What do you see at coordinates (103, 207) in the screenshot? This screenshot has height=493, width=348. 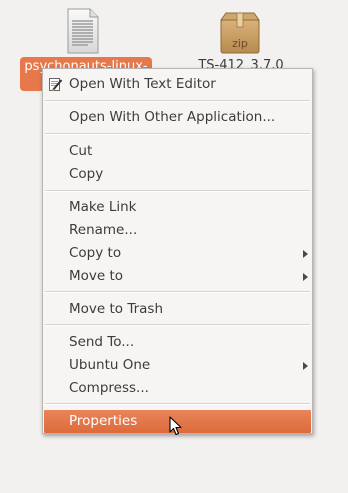 I see `menu-item-label: Make Link` at bounding box center [103, 207].